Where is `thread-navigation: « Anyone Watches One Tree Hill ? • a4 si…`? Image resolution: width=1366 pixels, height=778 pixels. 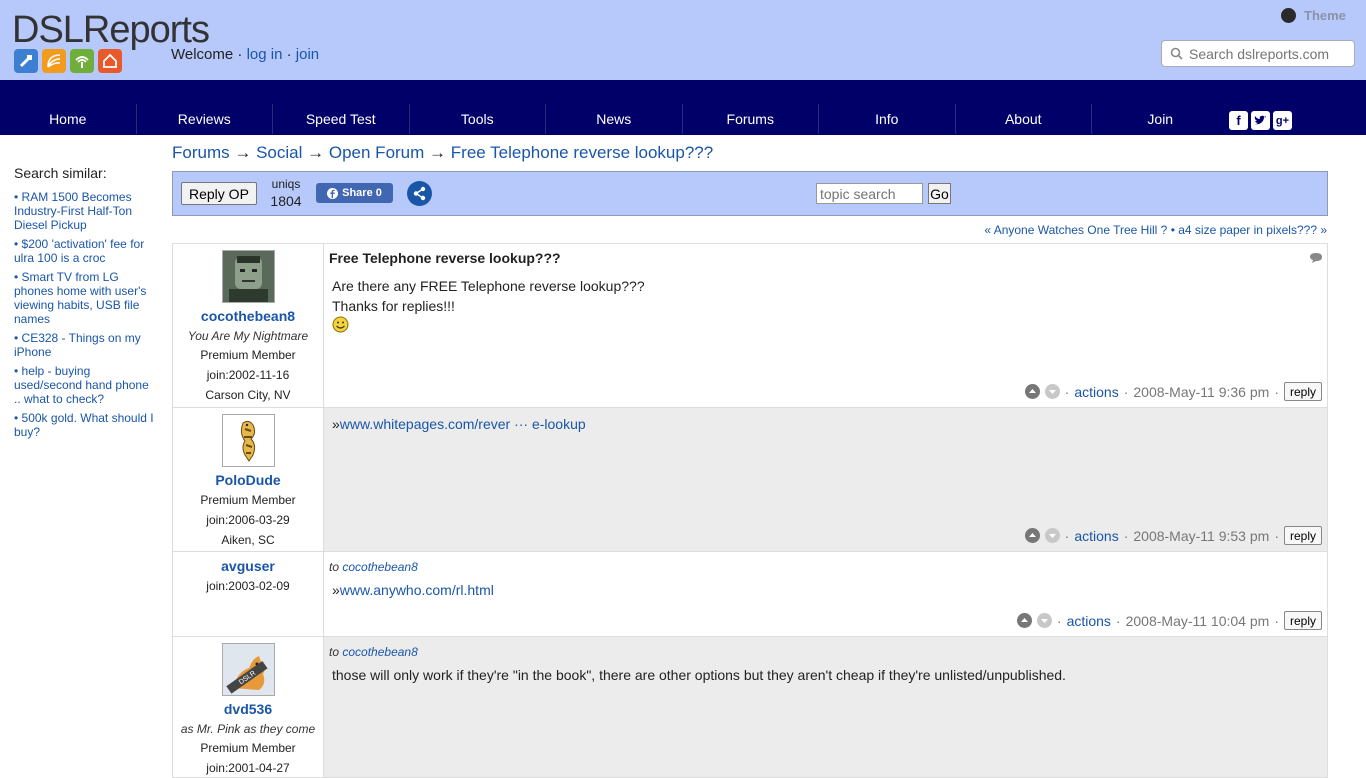 thread-navigation: « Anyone Watches One Tree Hill ? • a4 si… is located at coordinates (1155, 230).